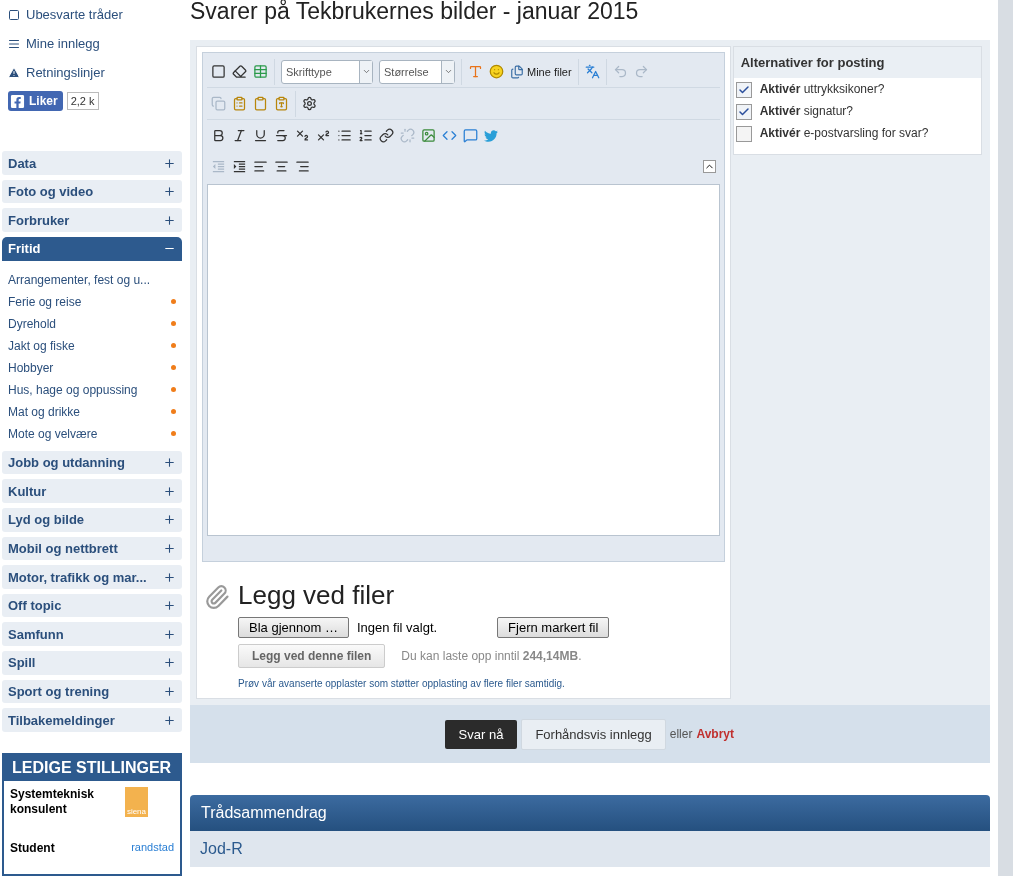  Describe the element at coordinates (92, 191) in the screenshot. I see `category-item: Foto og video` at that location.